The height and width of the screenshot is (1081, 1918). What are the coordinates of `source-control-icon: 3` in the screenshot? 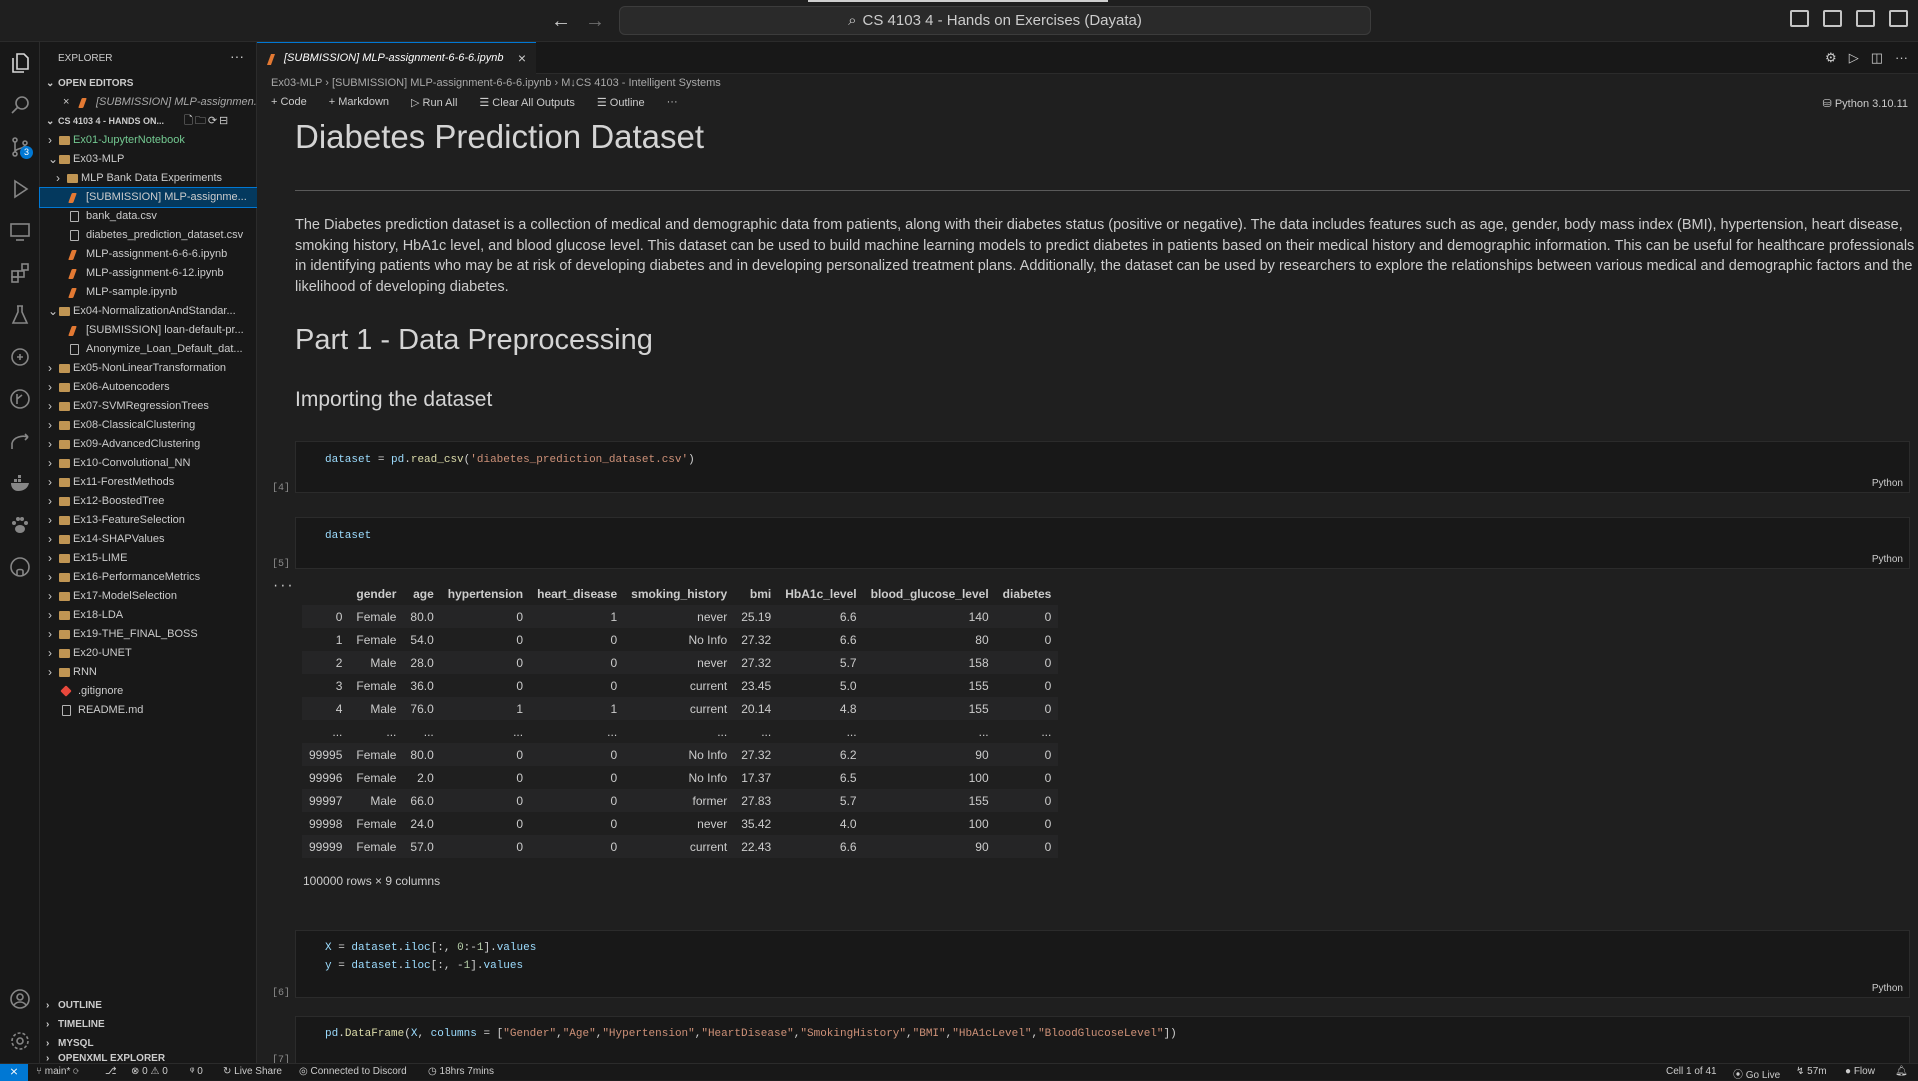 It's located at (20, 147).